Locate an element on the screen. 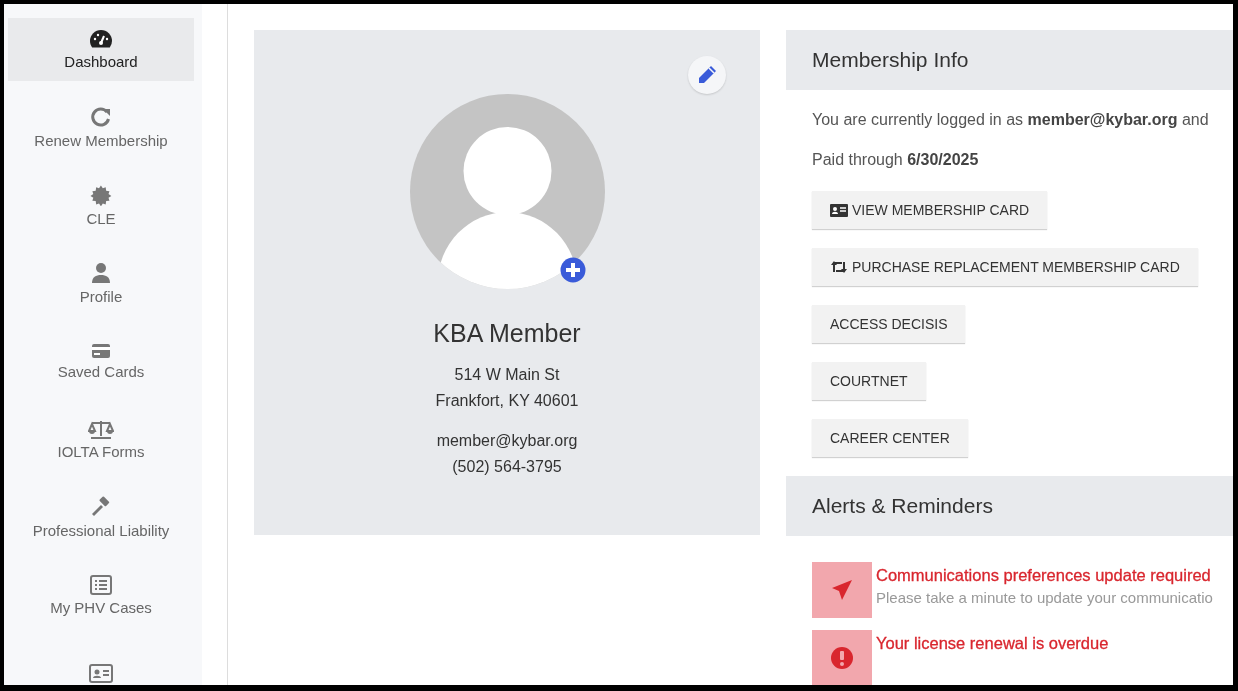  certificate-icon is located at coordinates (101, 195).